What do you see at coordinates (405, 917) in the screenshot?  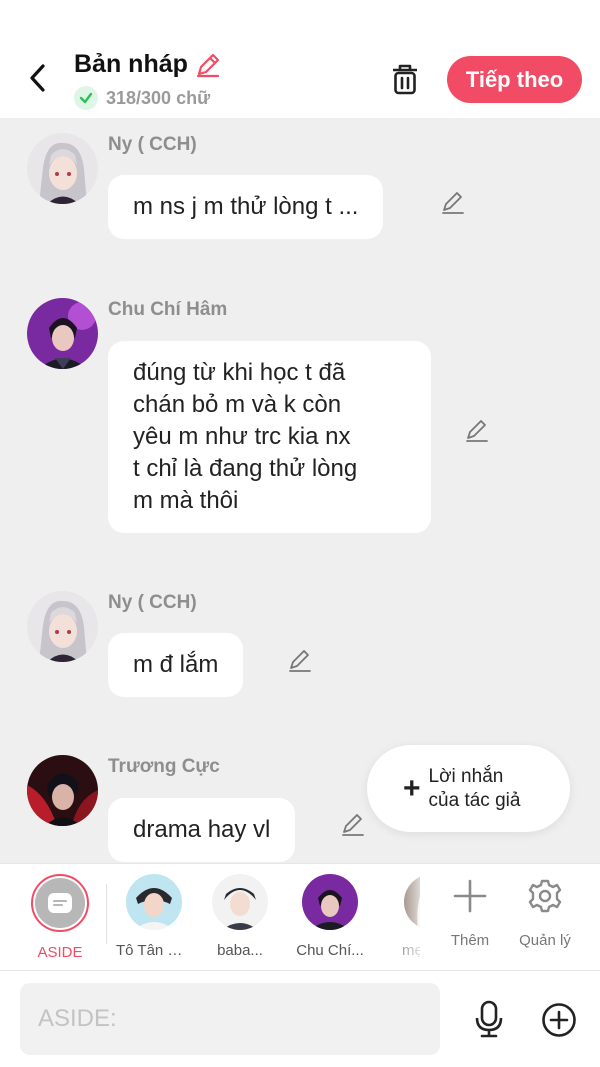 I see `scroll-fade` at bounding box center [405, 917].